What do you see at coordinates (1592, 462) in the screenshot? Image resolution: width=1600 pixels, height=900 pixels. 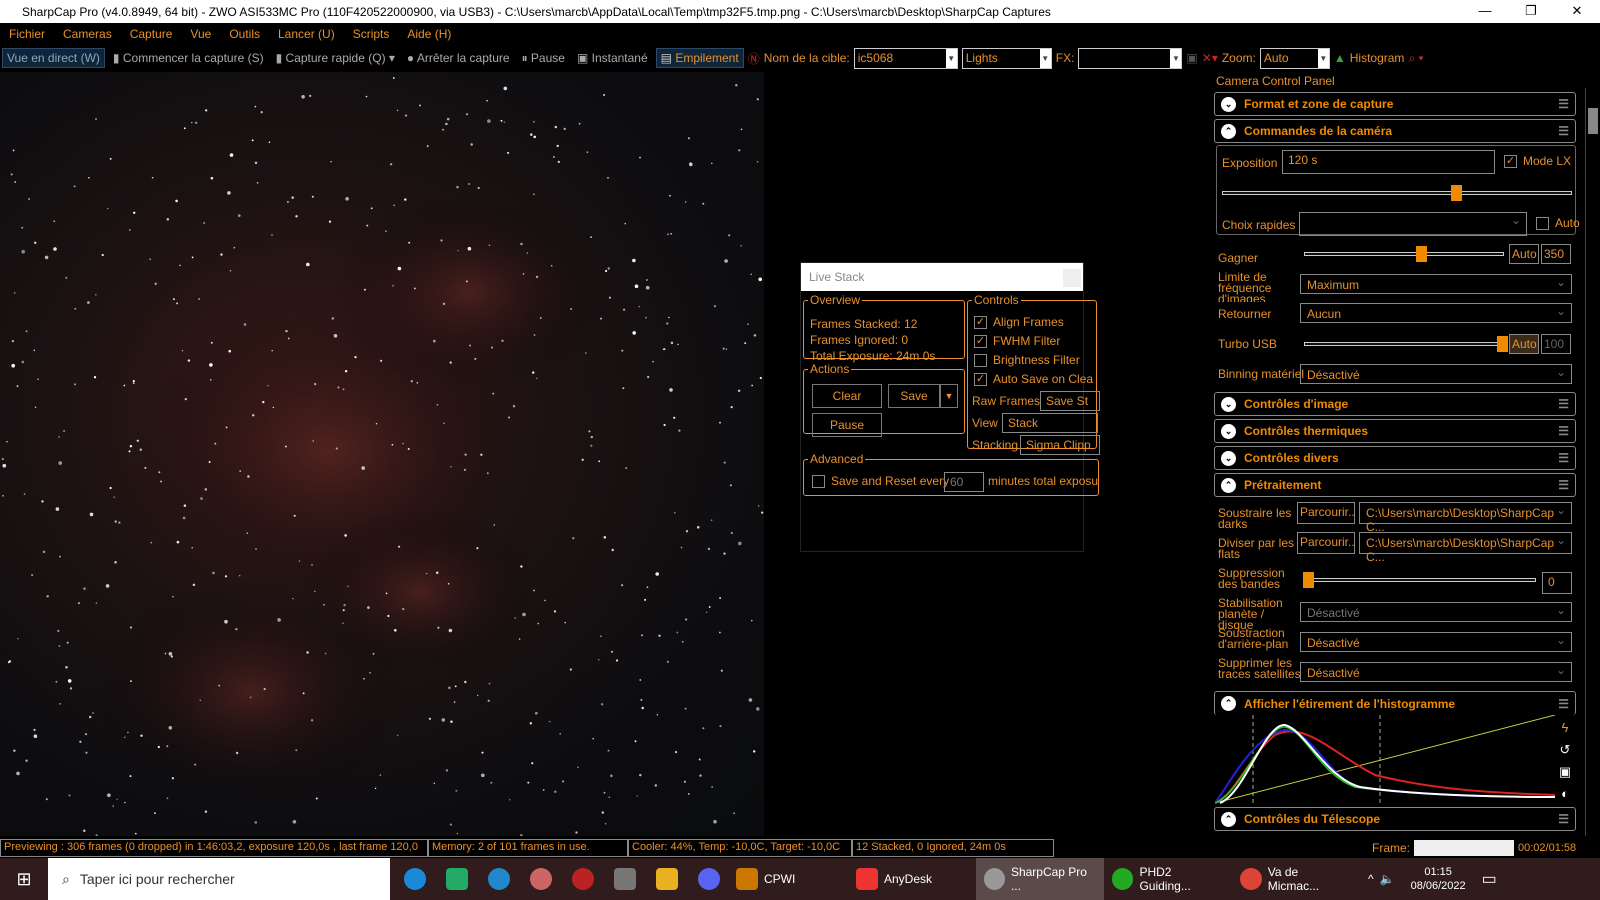 I see `panel-scrollbar` at bounding box center [1592, 462].